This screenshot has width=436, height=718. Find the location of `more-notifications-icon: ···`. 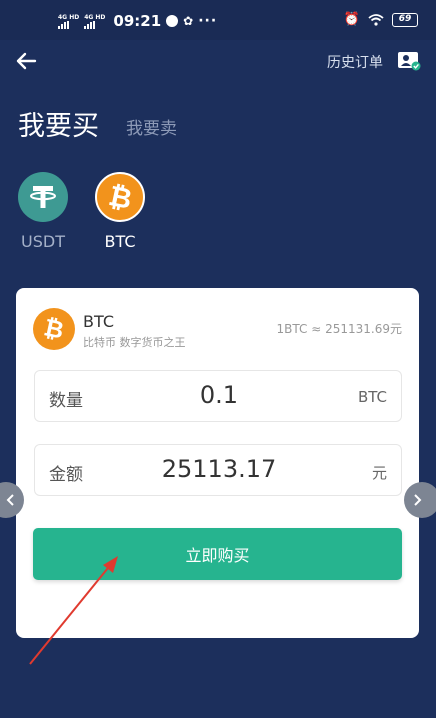

more-notifications-icon: ··· is located at coordinates (208, 21).